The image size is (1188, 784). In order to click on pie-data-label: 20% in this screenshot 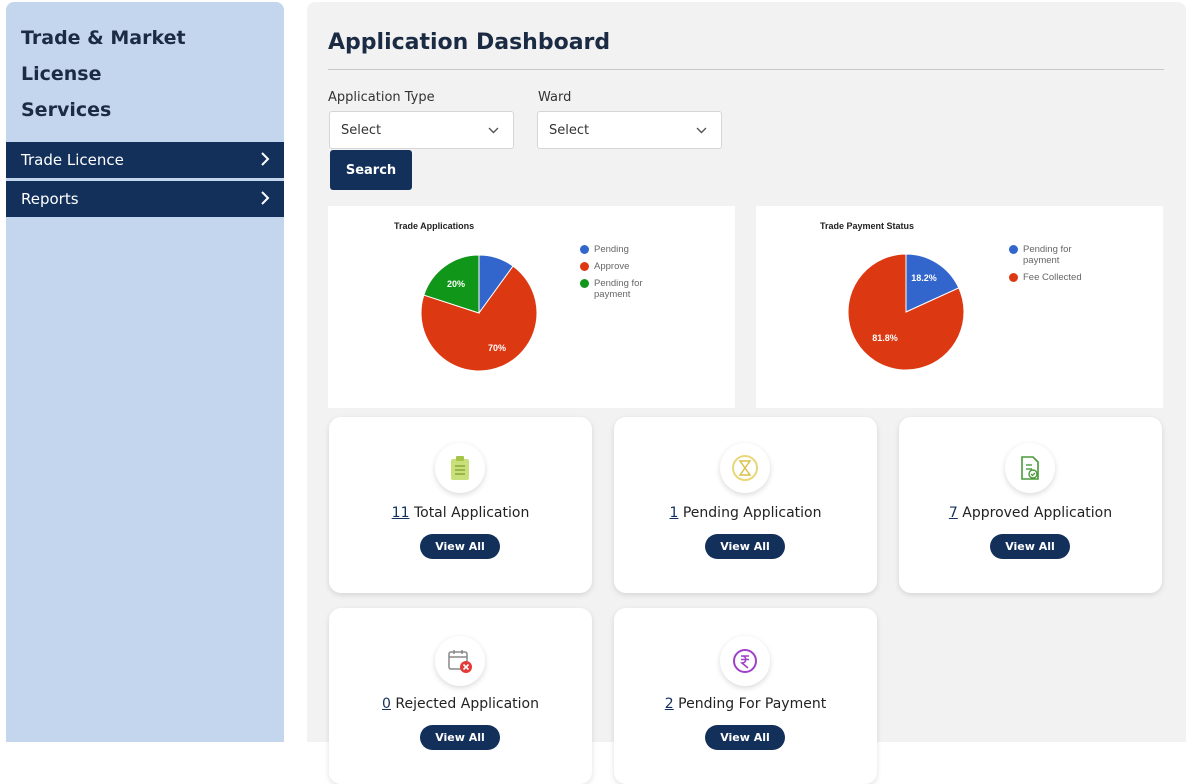, I will do `click(456, 284)`.